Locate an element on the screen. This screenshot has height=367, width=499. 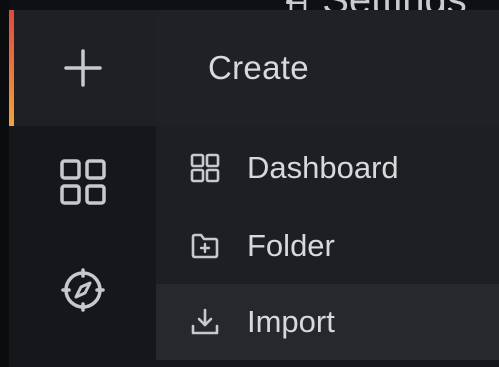
menu-item-label: Folder is located at coordinates (291, 245).